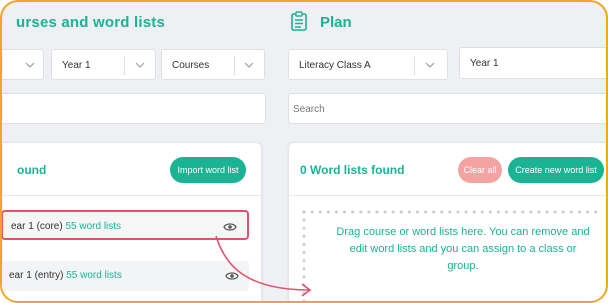 This screenshot has width=608, height=303. I want to click on import-word-list-button: Import word list, so click(208, 170).